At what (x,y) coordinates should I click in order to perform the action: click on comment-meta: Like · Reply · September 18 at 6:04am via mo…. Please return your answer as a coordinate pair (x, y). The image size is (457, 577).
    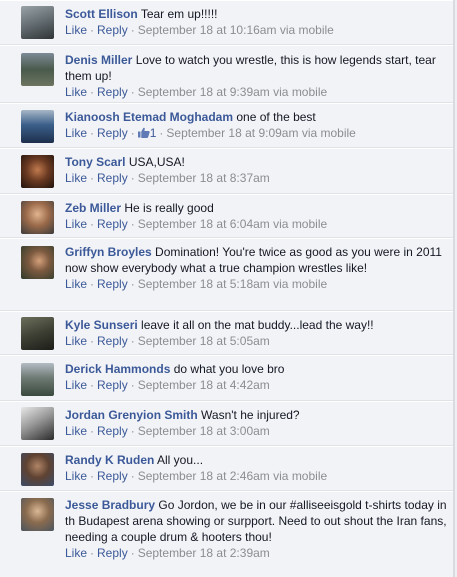
    Looking at the image, I should click on (256, 224).